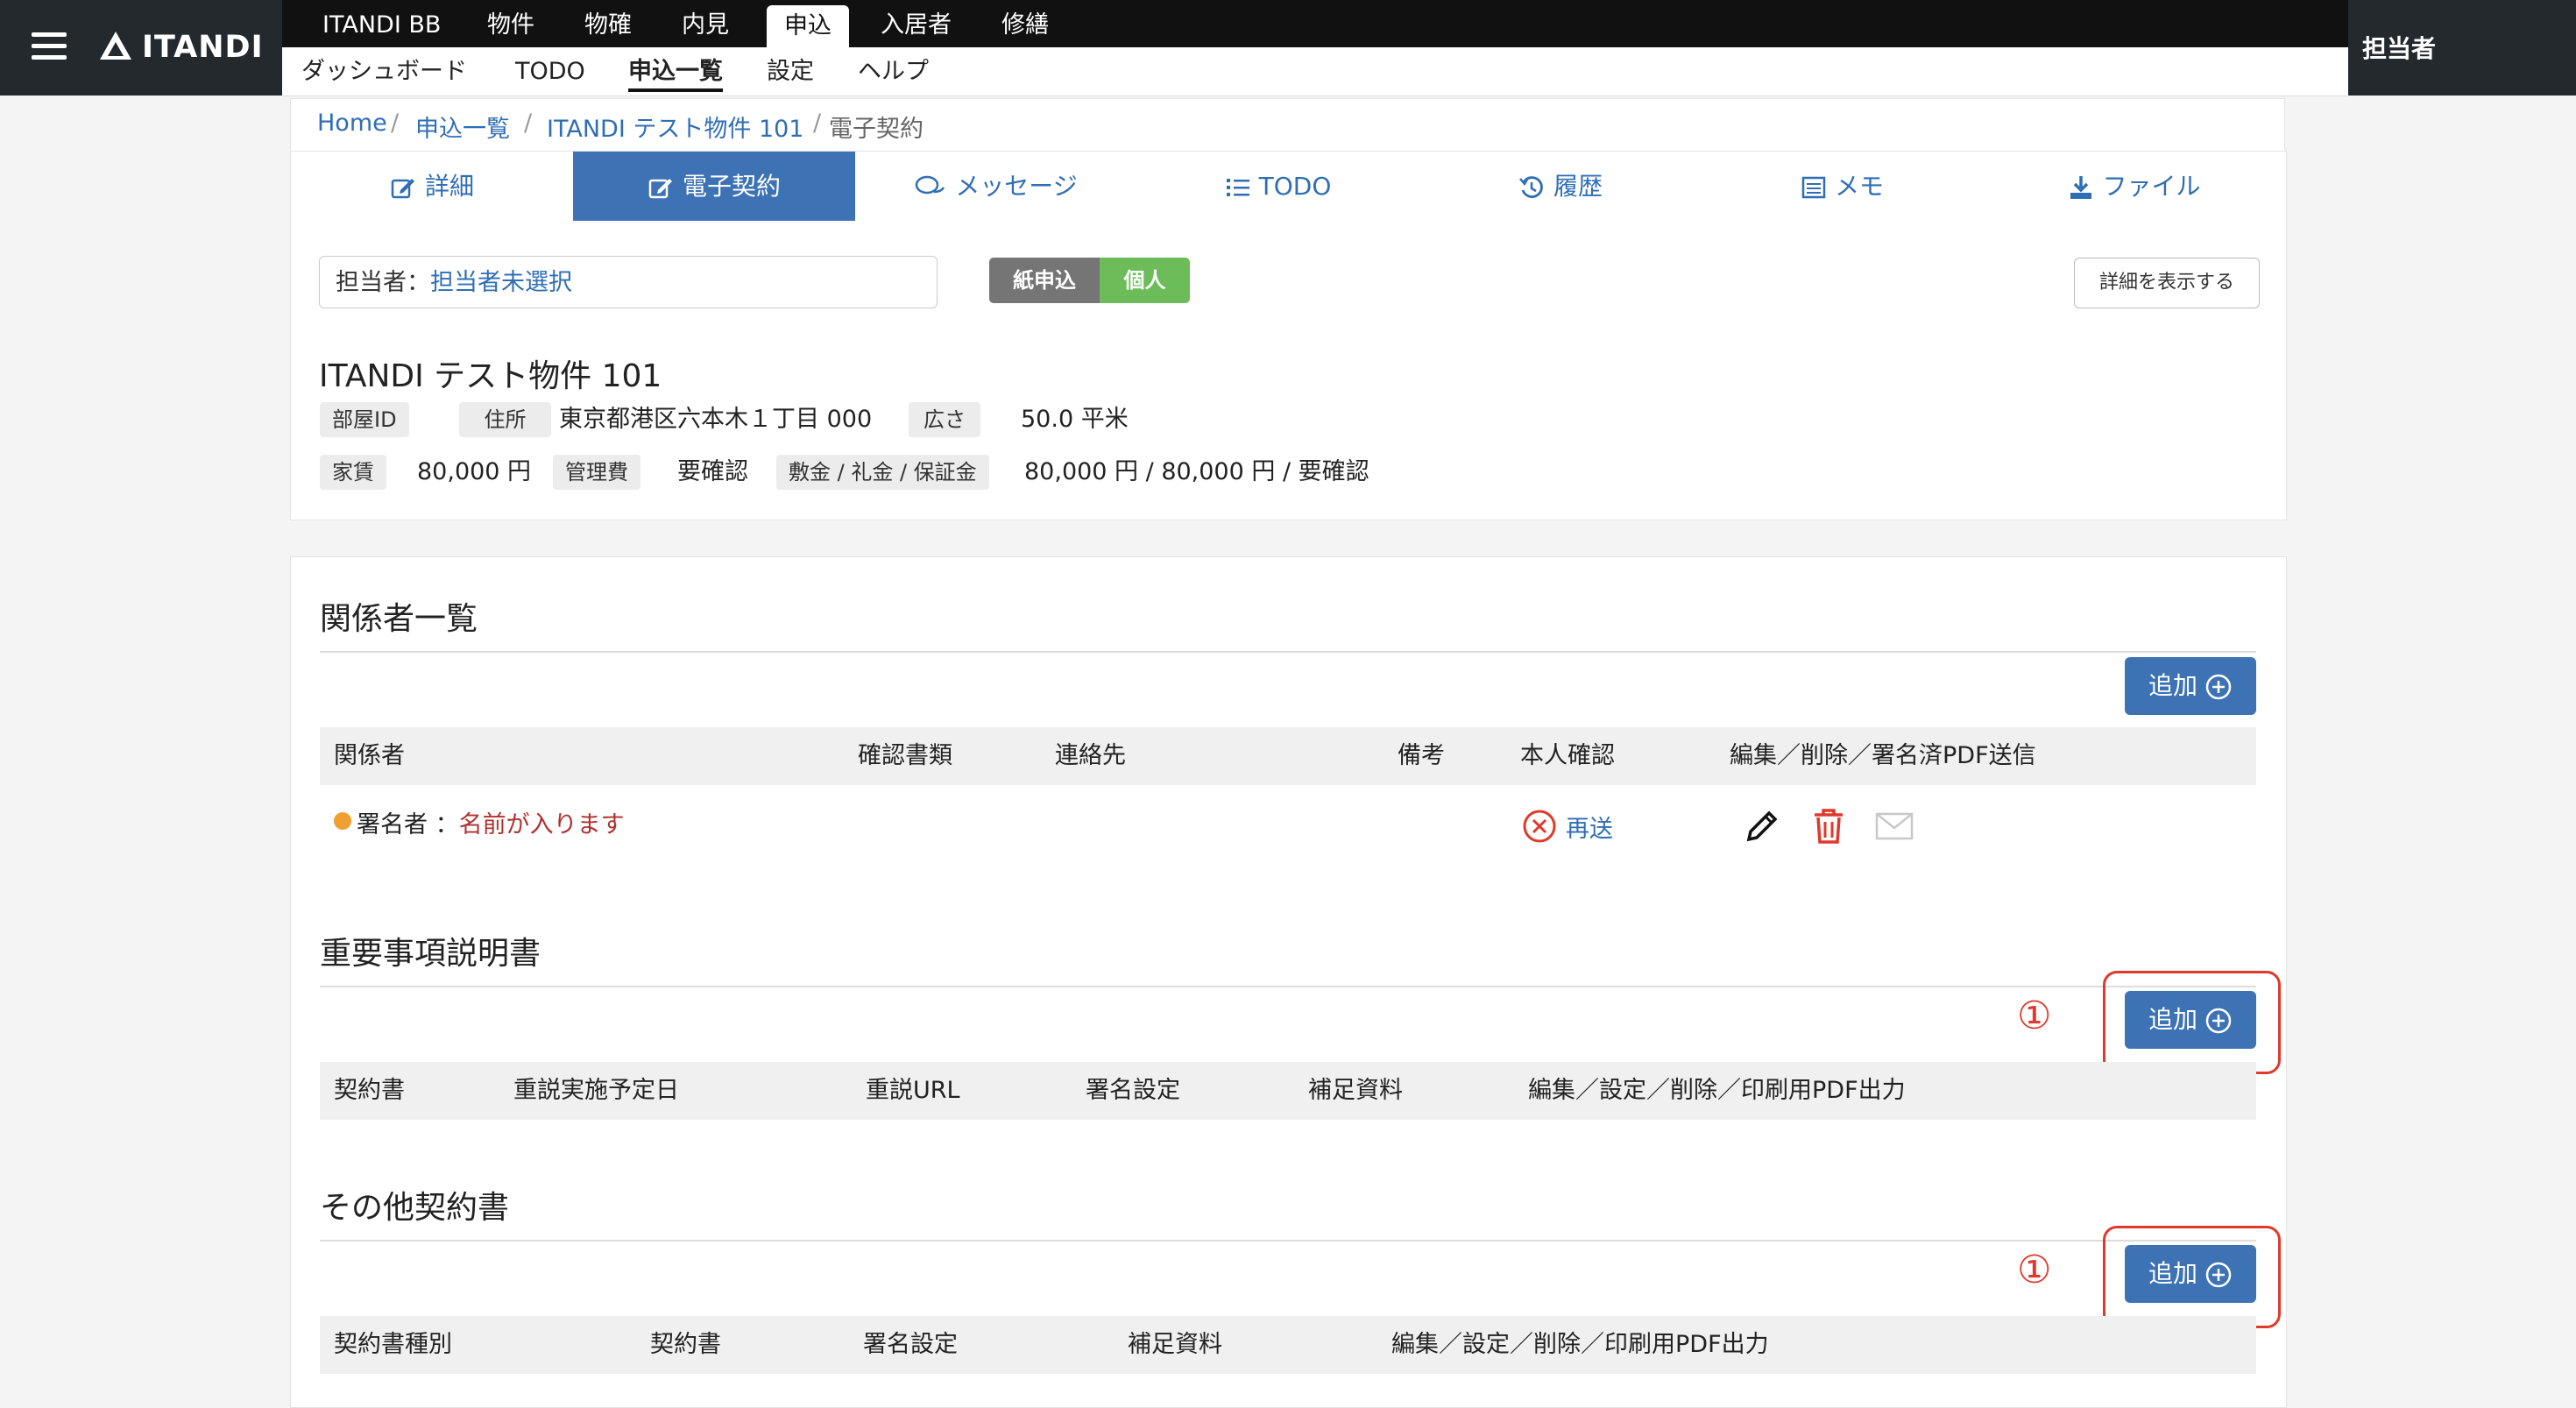 This screenshot has height=1408, width=2576. Describe the element at coordinates (352, 123) in the screenshot. I see `breadcrumb-home: Home` at that location.